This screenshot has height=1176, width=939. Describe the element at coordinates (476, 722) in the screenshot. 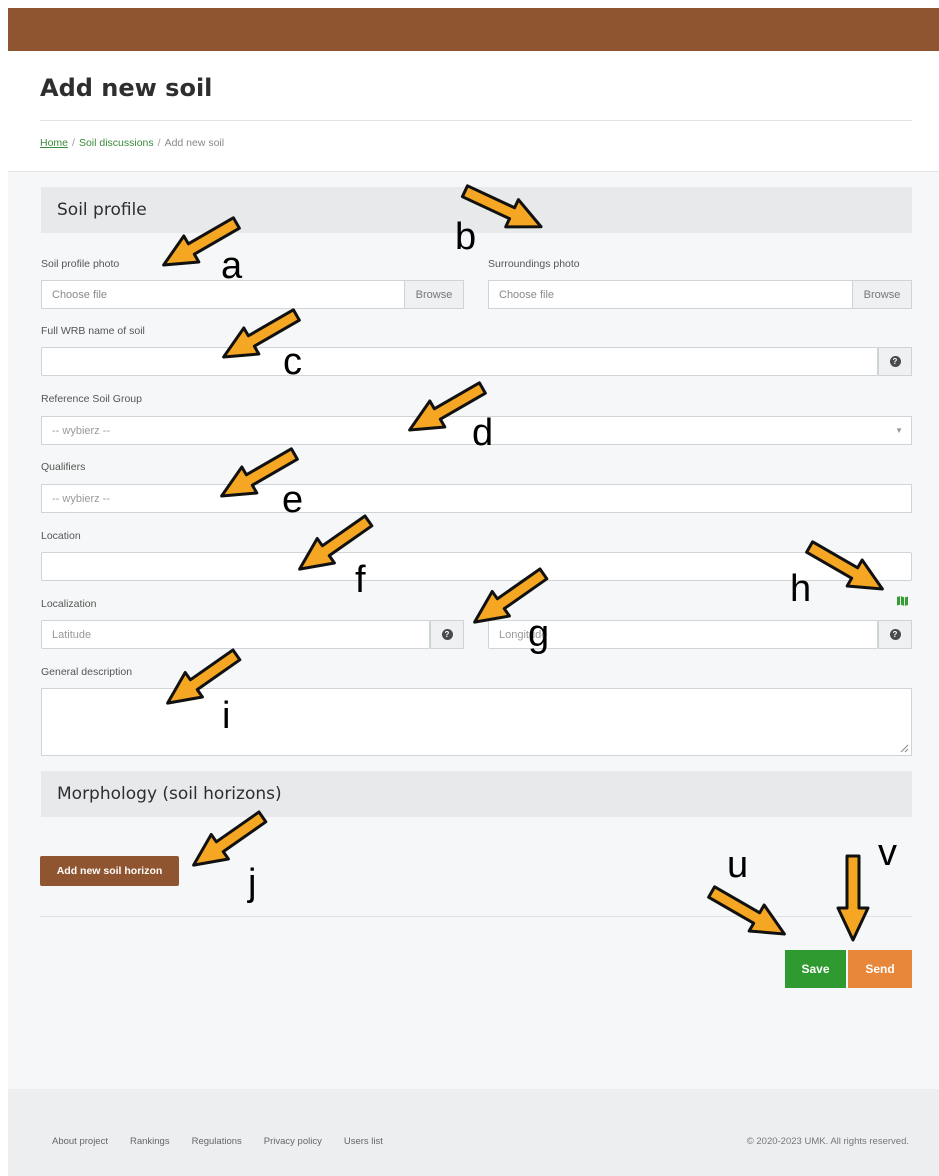

I see `general-description-textarea` at that location.